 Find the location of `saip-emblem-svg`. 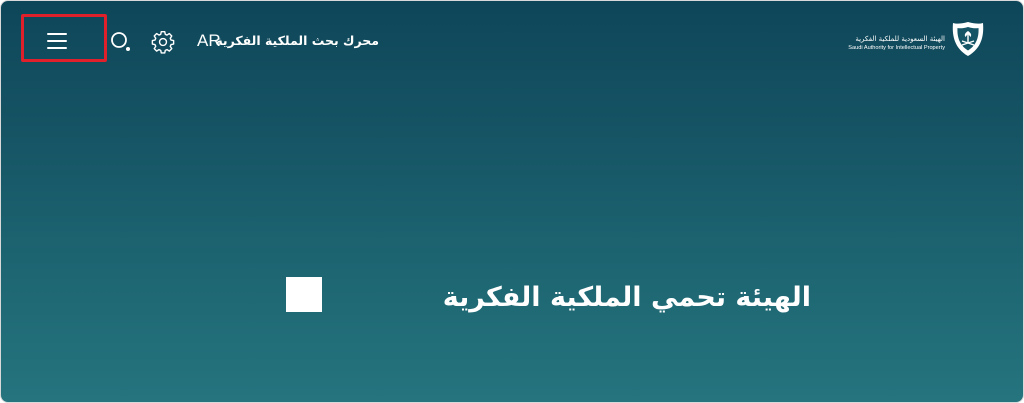

saip-emblem-svg is located at coordinates (968, 39).